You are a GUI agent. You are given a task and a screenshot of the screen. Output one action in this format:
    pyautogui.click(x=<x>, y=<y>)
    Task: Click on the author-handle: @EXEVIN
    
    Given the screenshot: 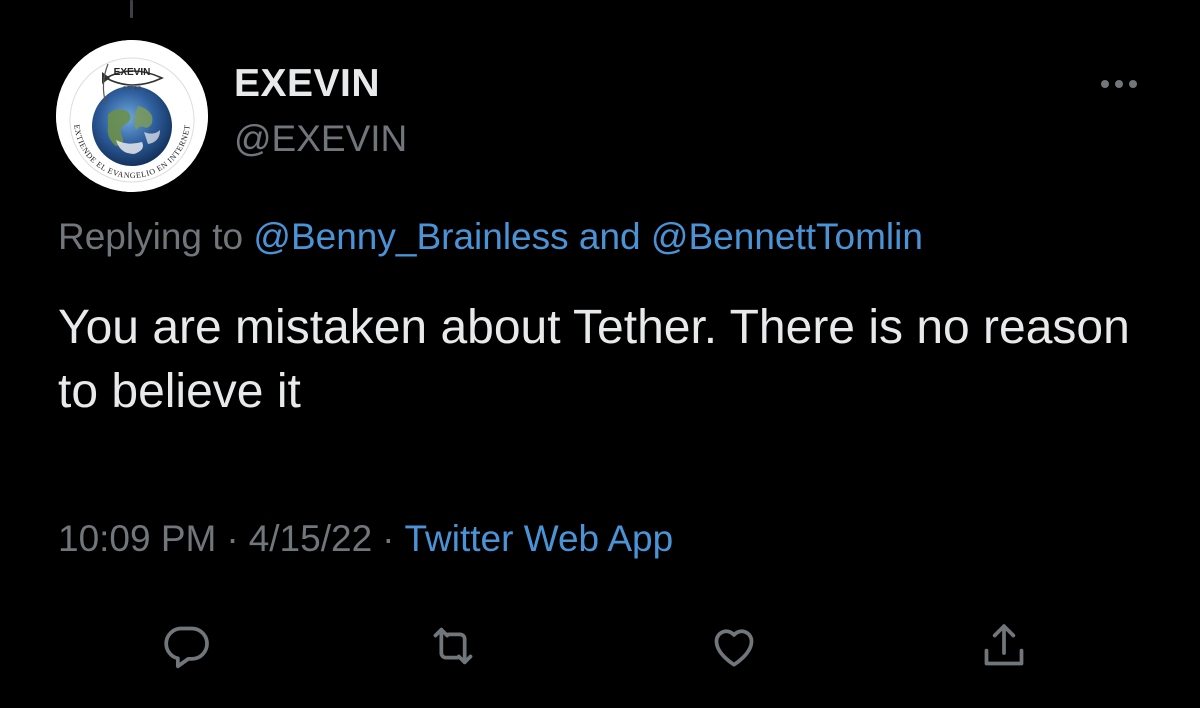 What is the action you would take?
    pyautogui.click(x=320, y=139)
    